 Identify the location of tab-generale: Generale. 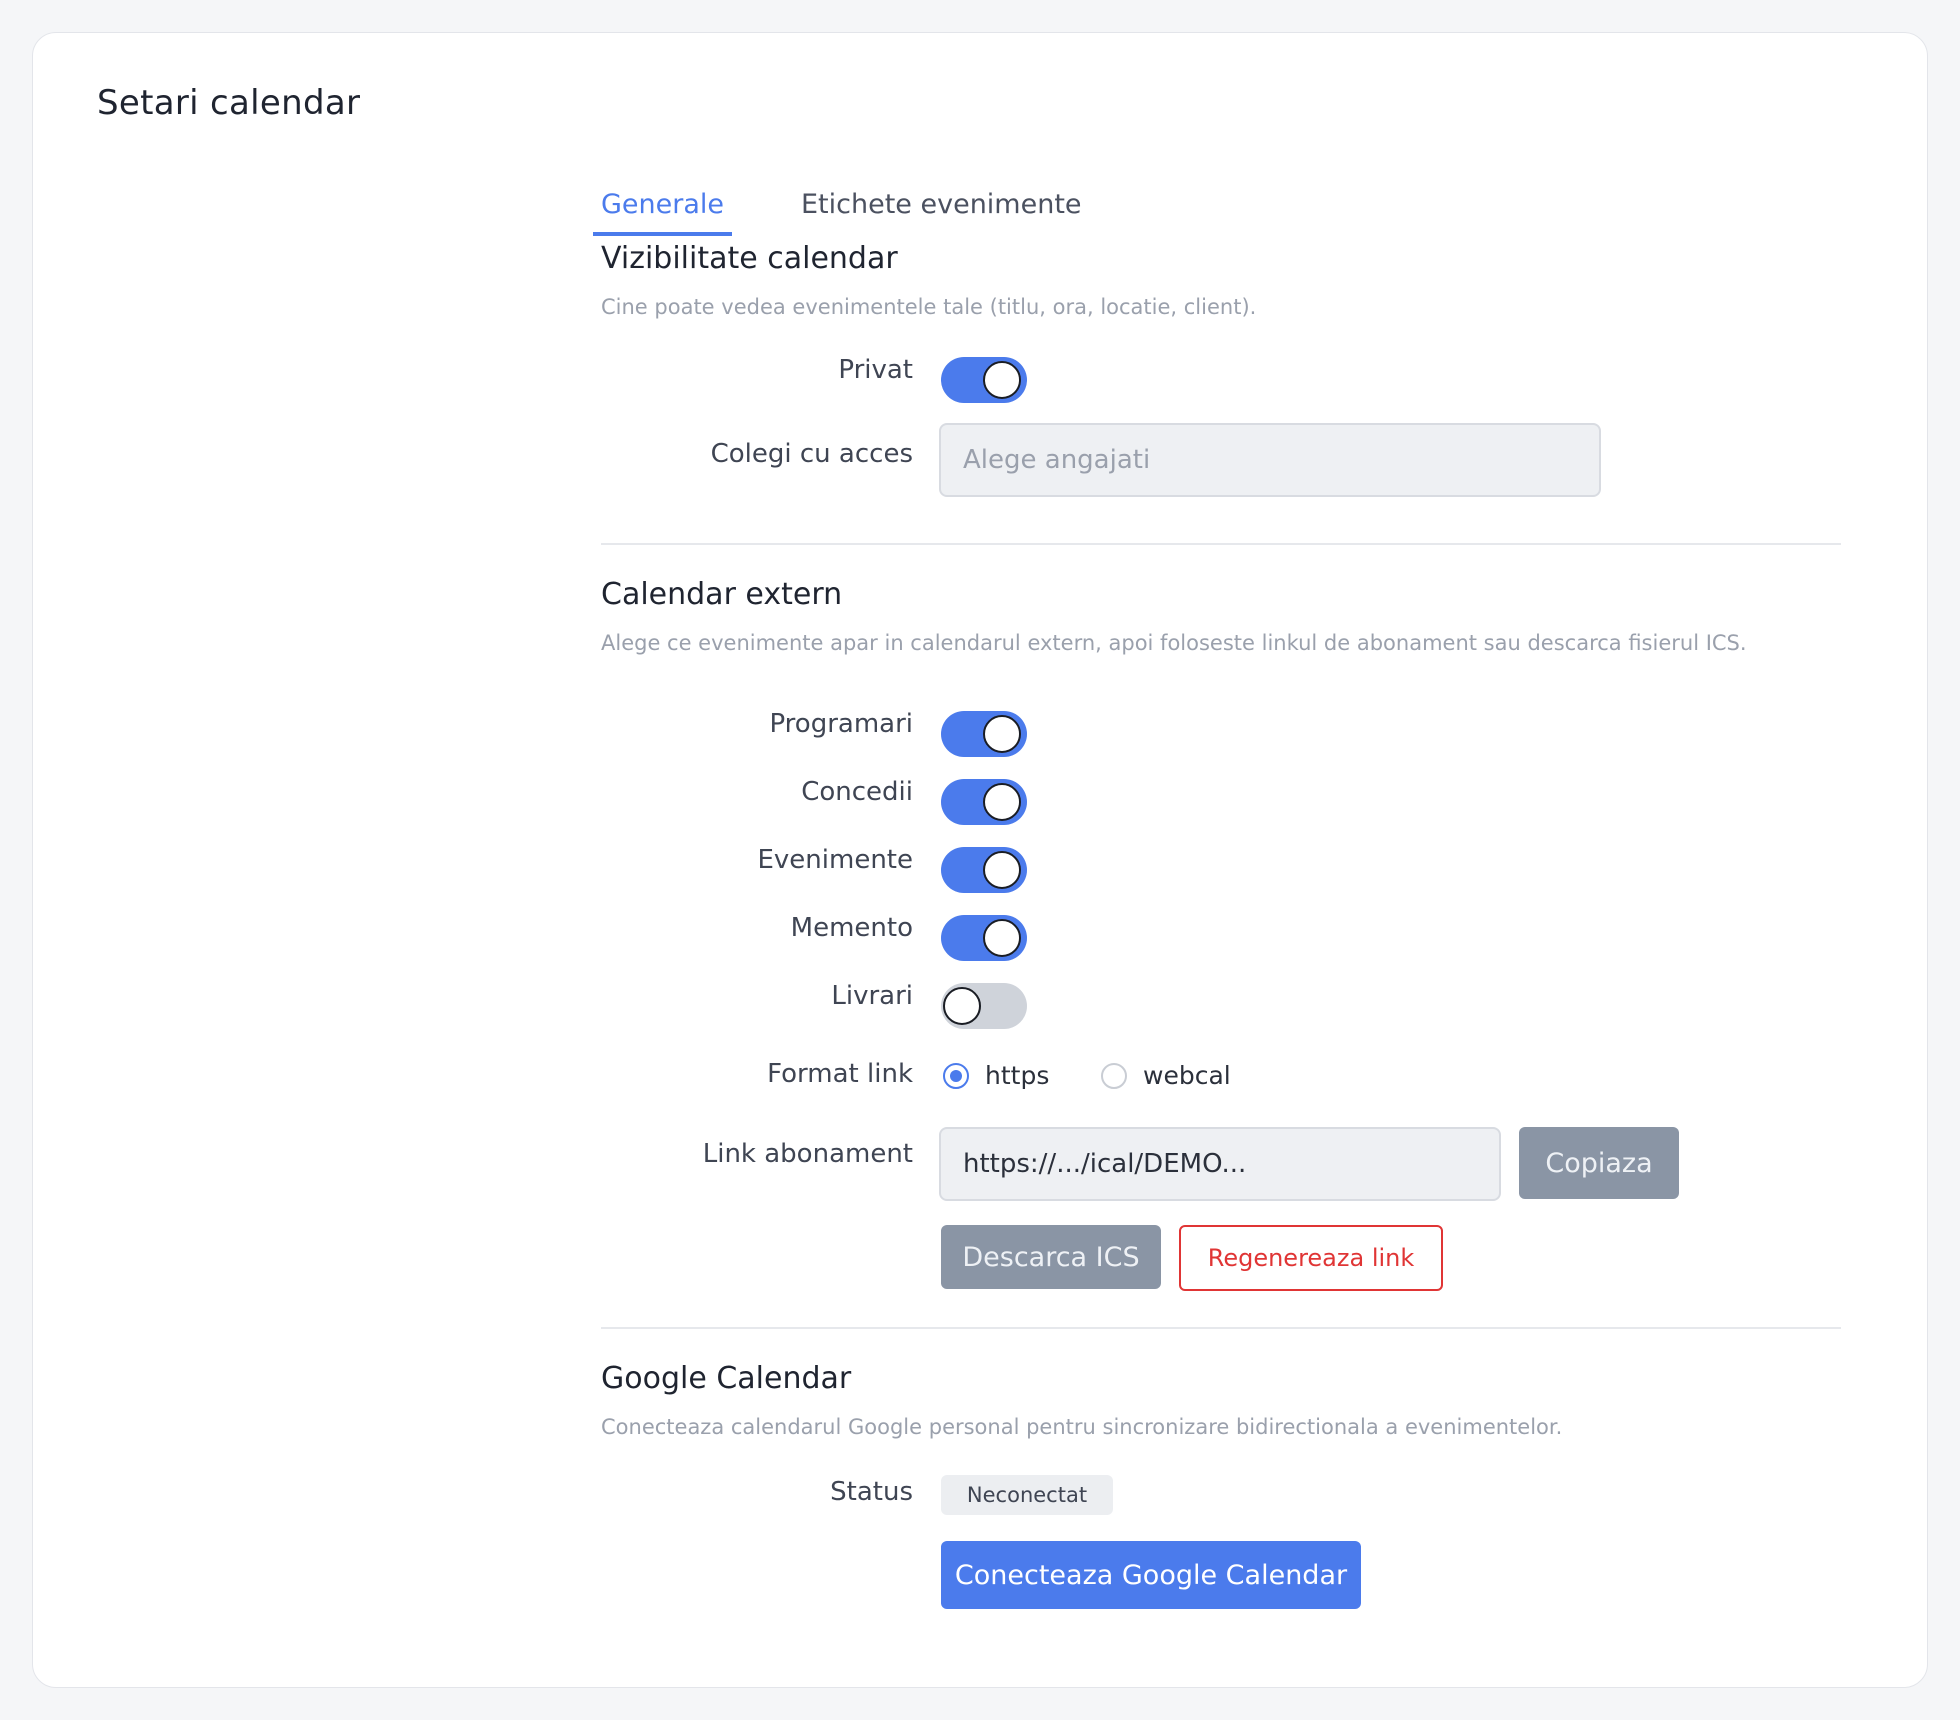
(663, 212).